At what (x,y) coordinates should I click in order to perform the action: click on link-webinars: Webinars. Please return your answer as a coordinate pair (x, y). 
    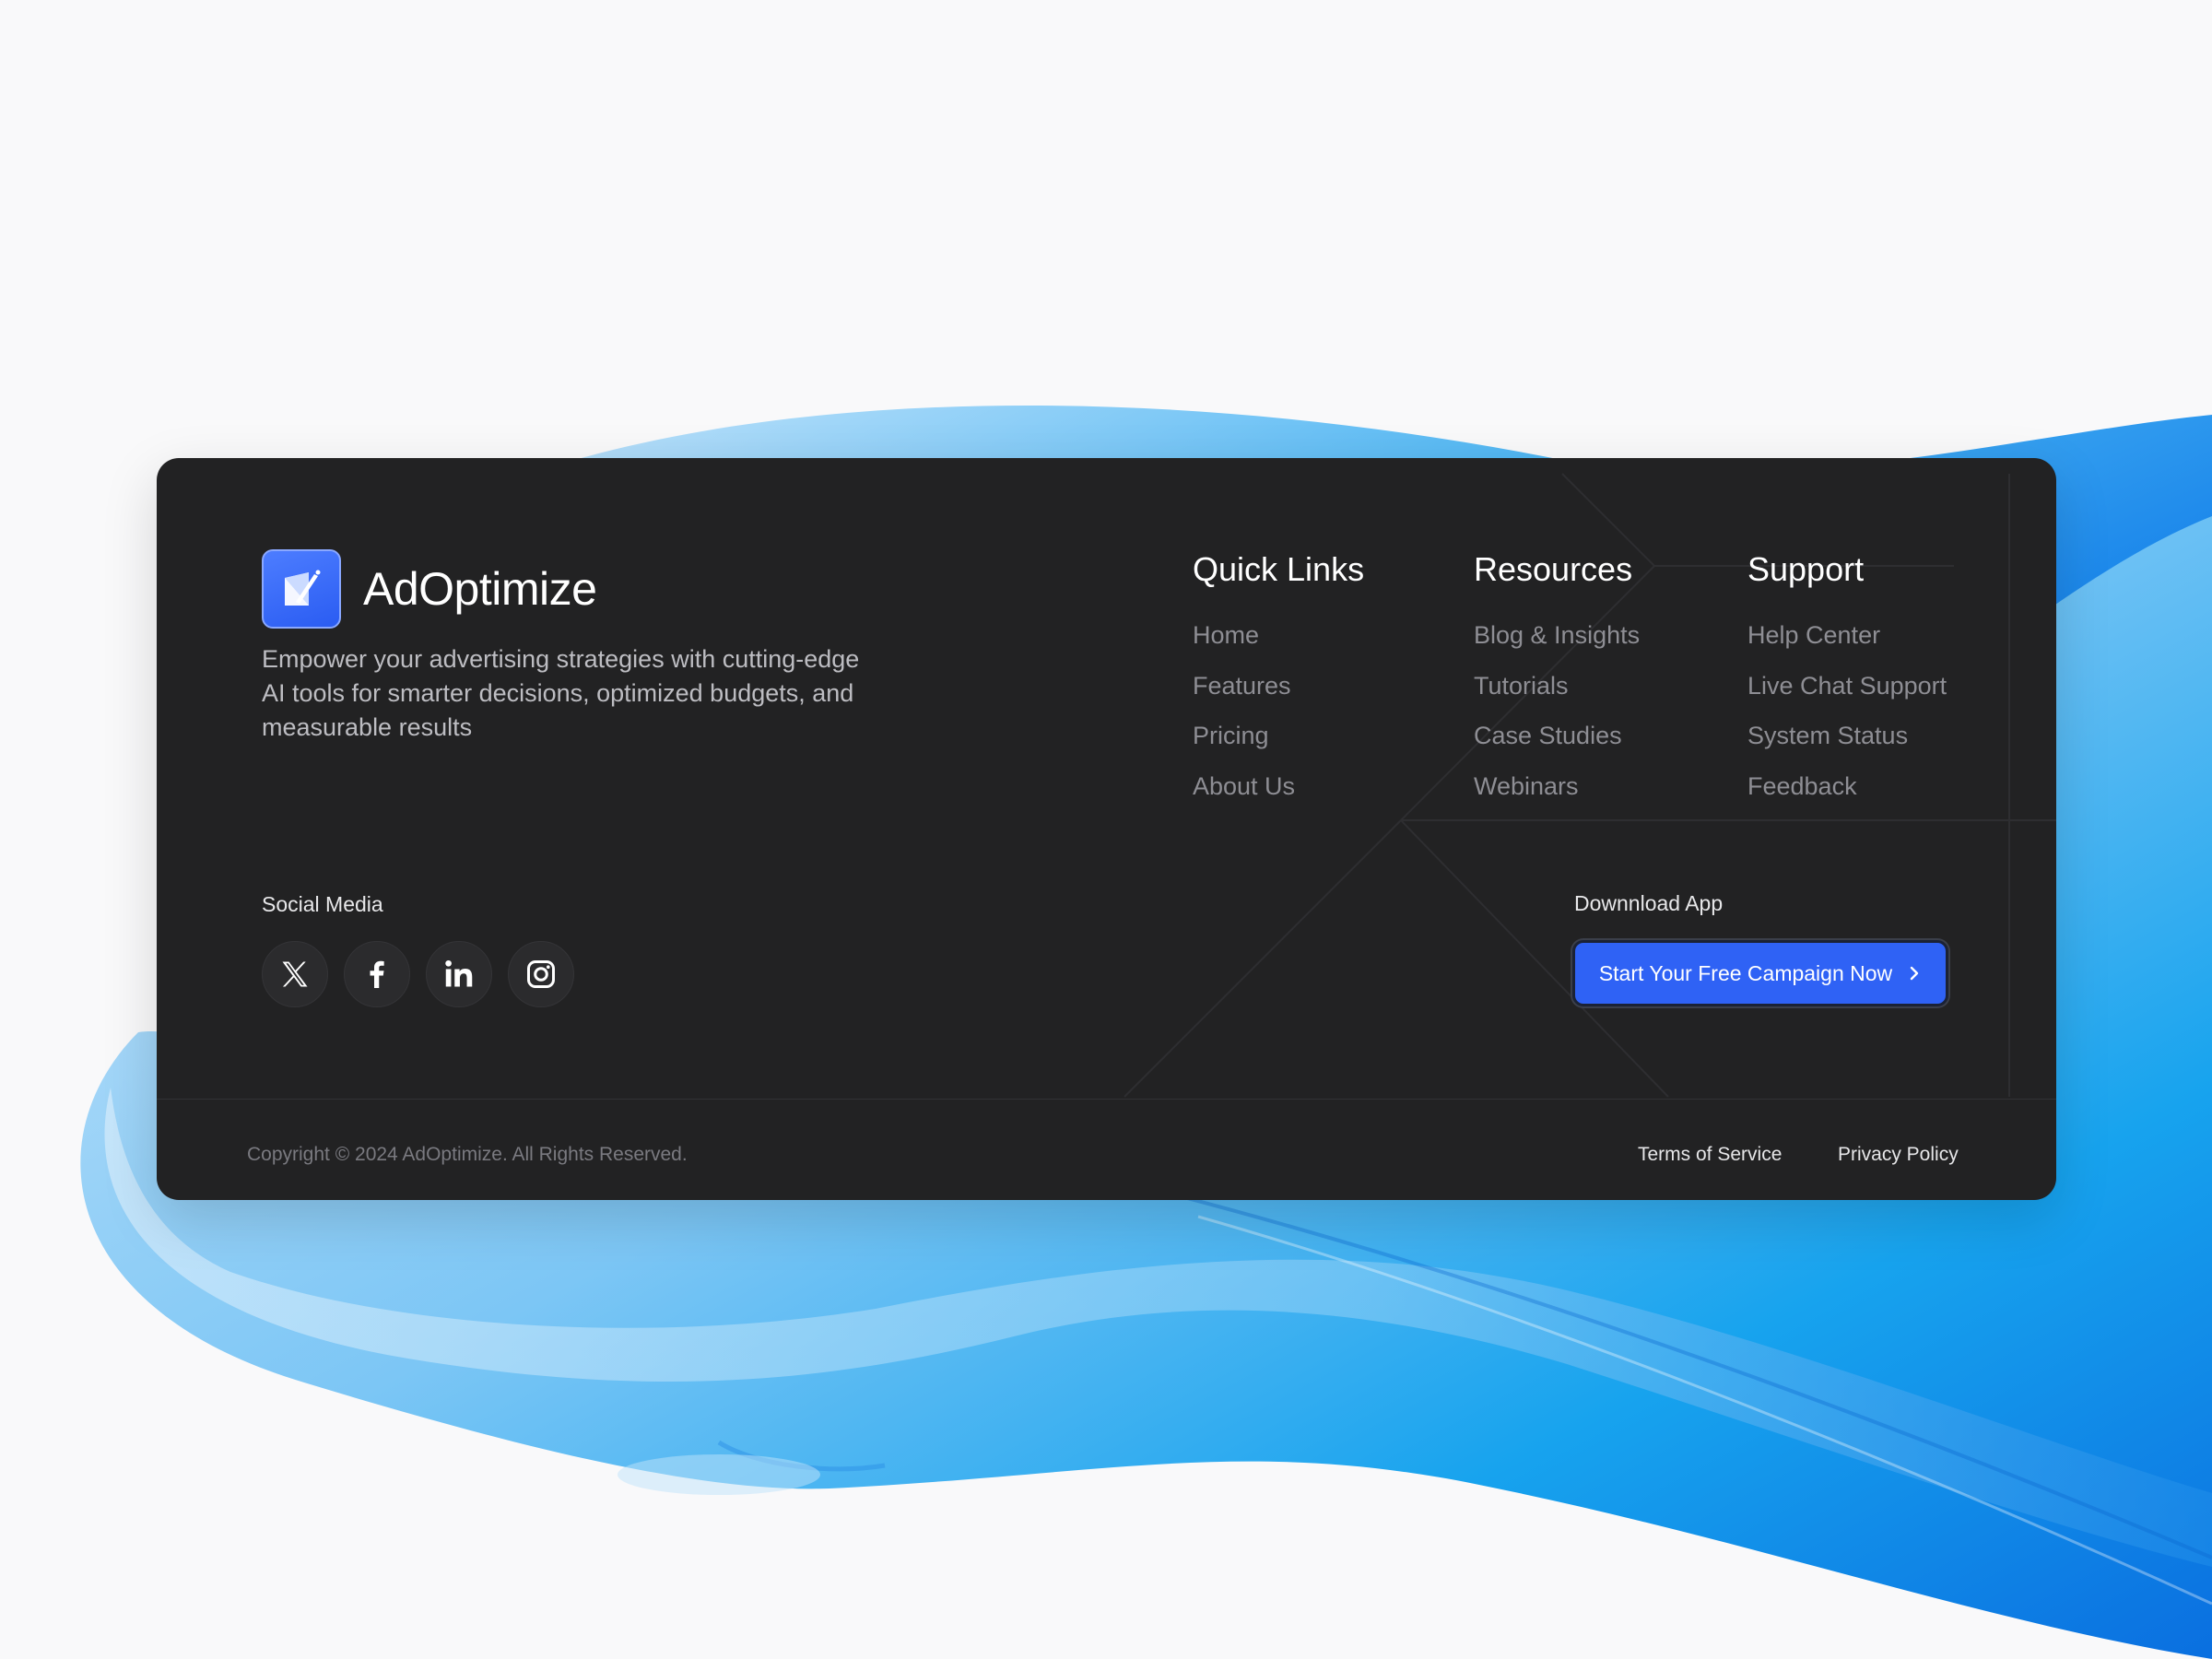
    Looking at the image, I should click on (1557, 786).